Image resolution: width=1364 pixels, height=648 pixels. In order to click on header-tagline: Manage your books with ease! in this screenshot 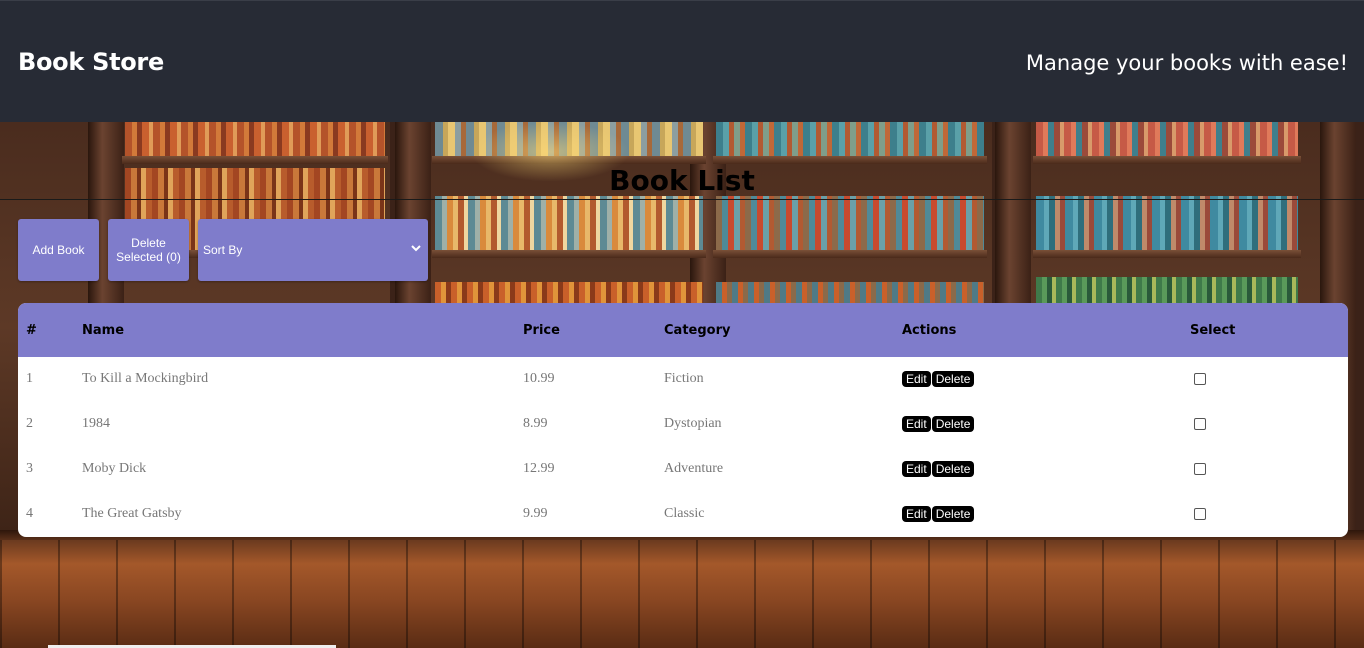, I will do `click(1186, 63)`.